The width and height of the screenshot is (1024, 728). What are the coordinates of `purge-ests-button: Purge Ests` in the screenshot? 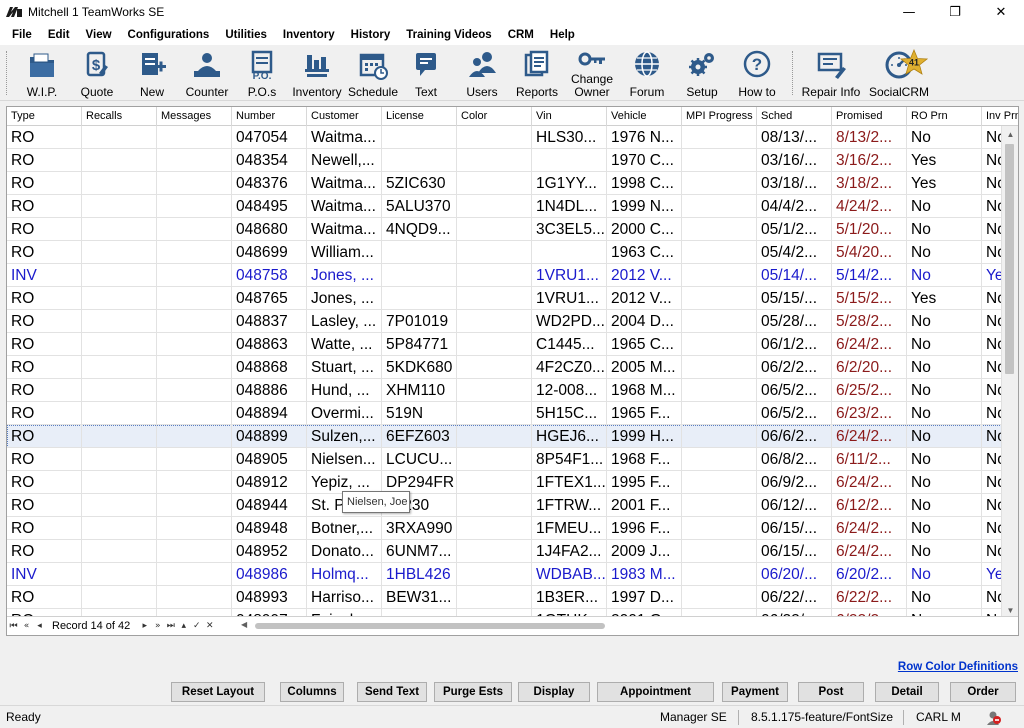 It's located at (473, 692).